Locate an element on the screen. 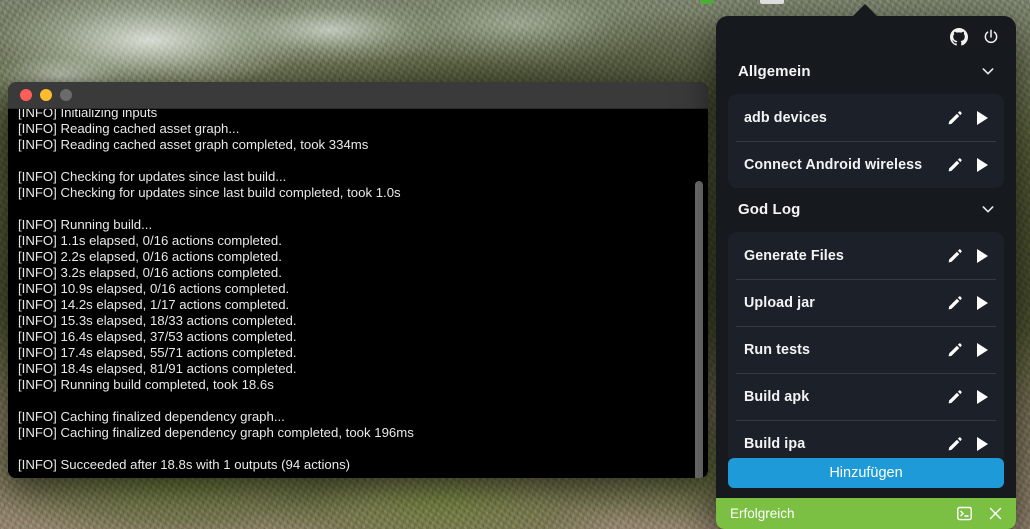 The width and height of the screenshot is (1030, 529). command-label: Generate Files is located at coordinates (794, 255).